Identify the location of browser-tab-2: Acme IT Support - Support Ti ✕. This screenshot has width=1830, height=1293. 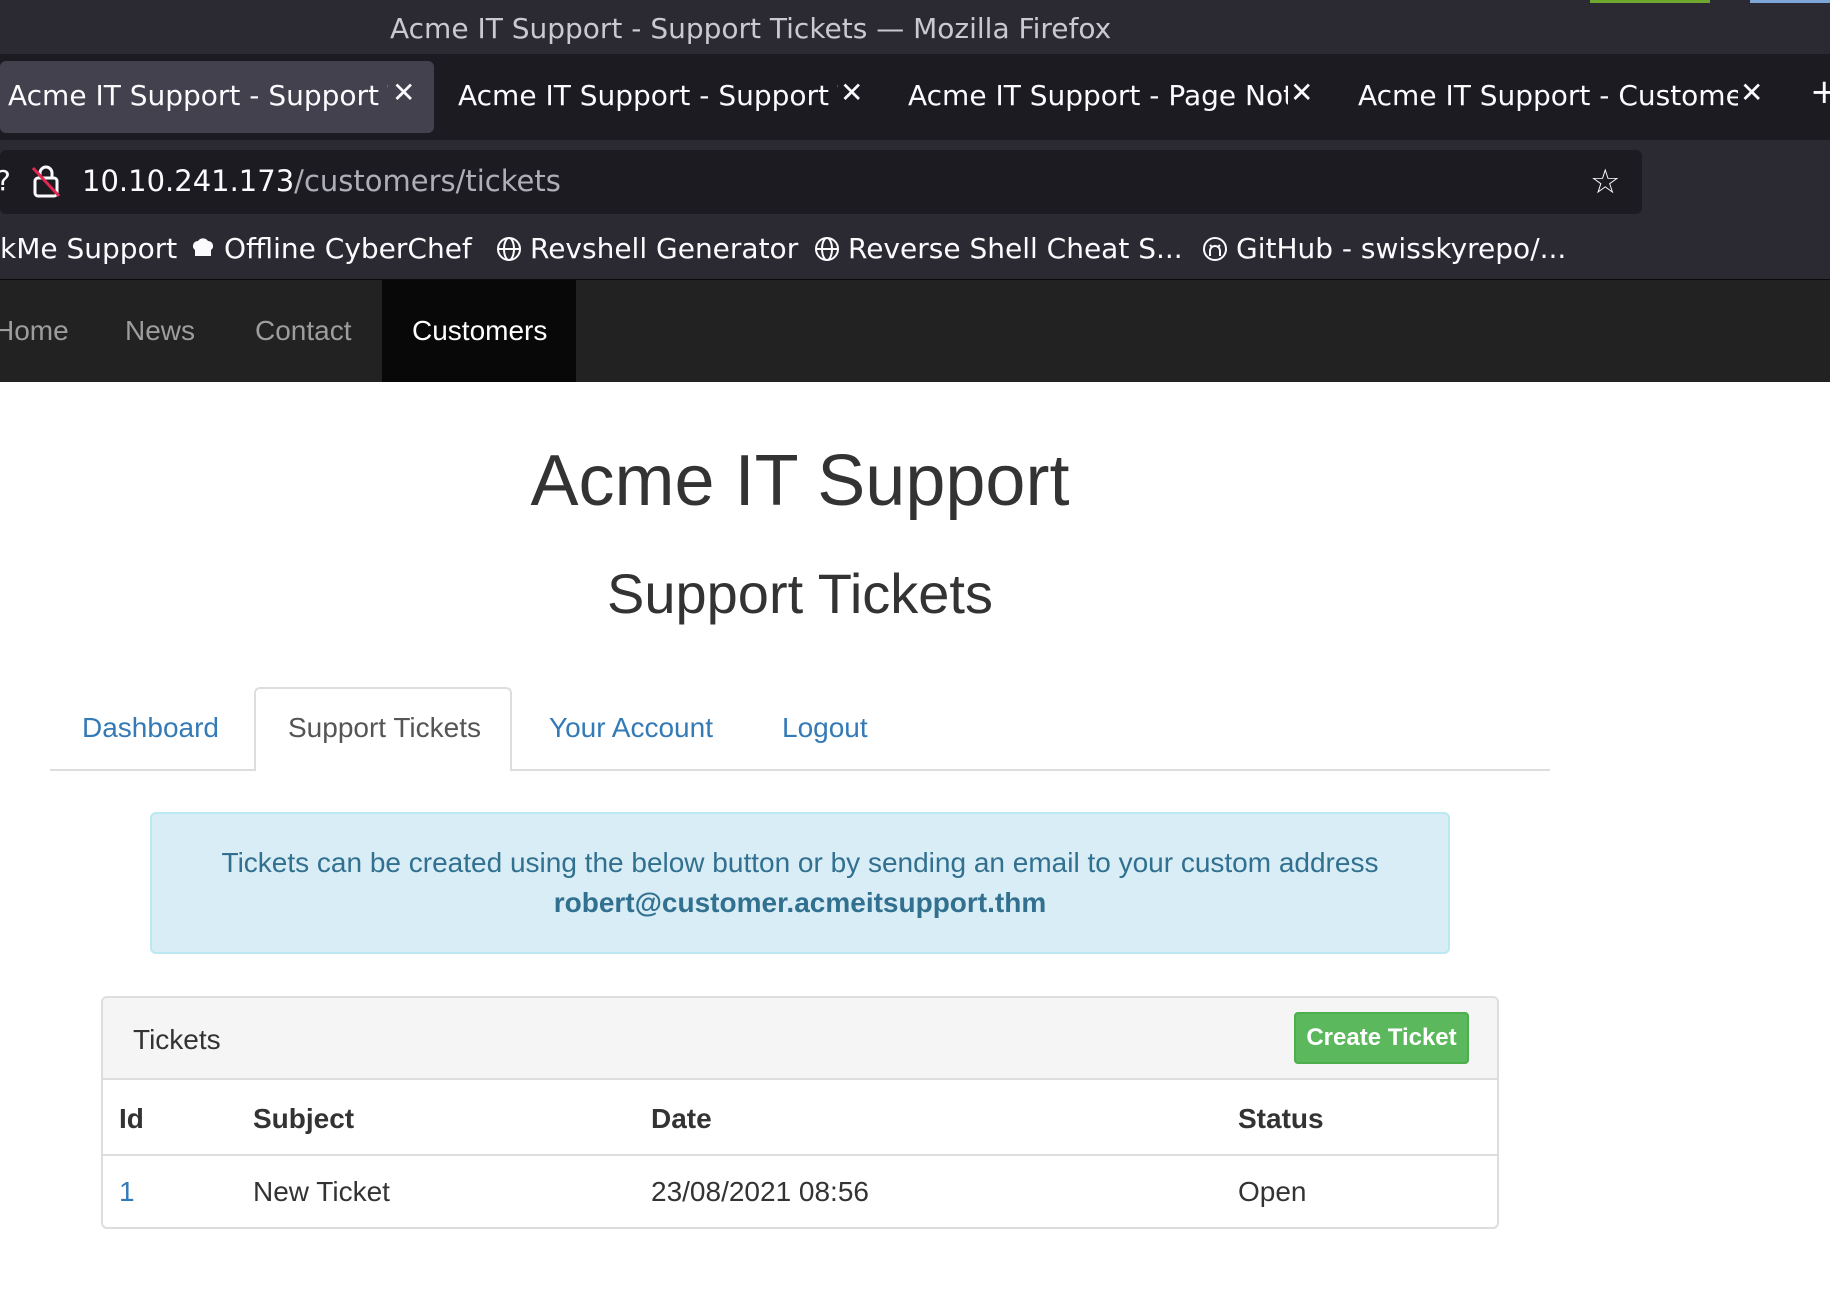
(660, 97).